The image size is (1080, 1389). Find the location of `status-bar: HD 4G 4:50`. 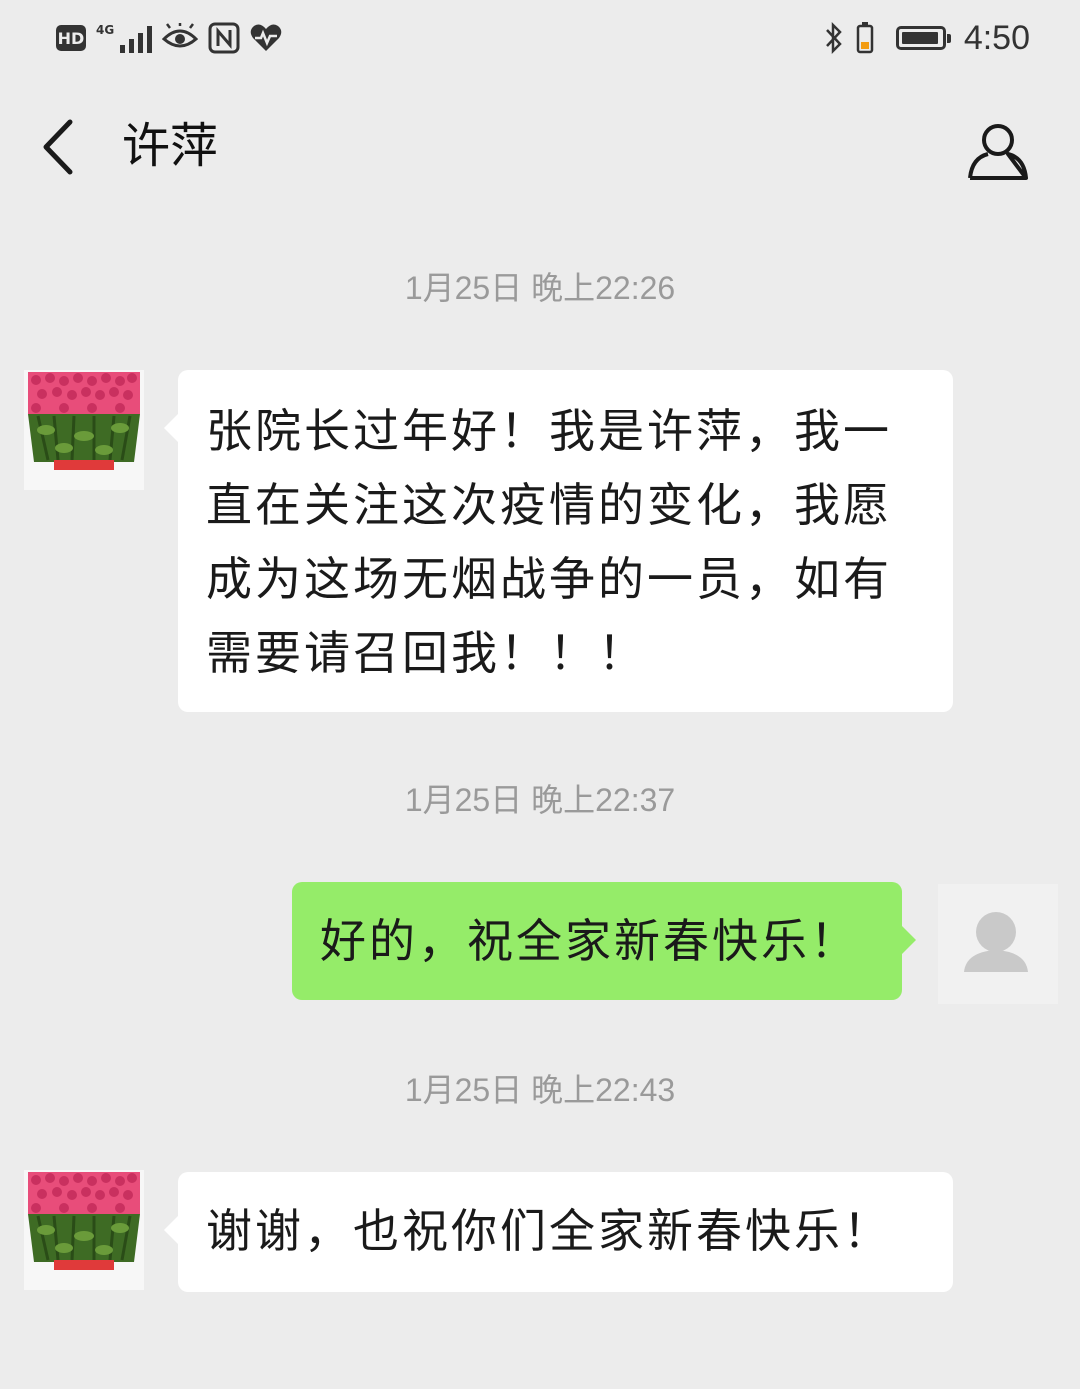

status-bar: HD 4G 4:50 is located at coordinates (540, 40).